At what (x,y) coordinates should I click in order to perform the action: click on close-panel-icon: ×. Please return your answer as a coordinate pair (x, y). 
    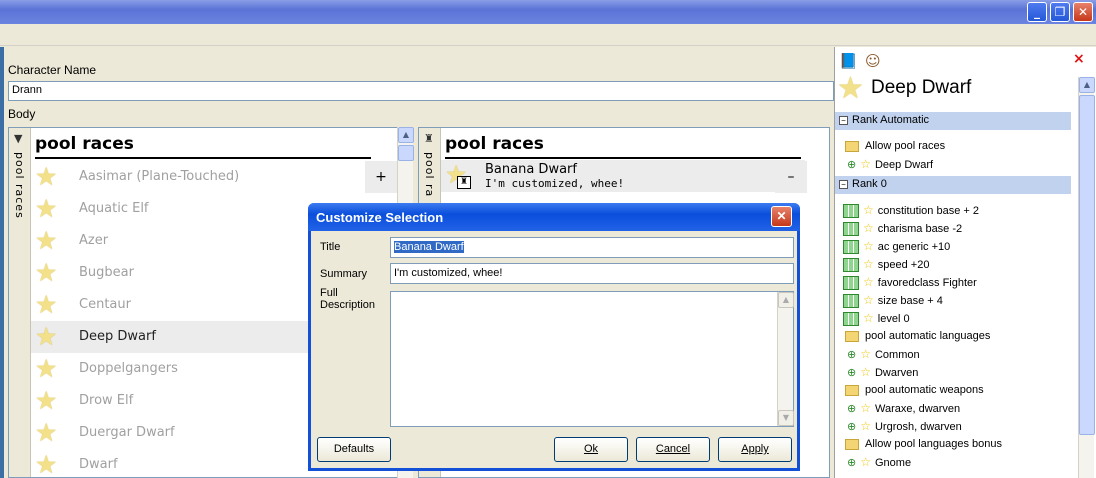
    Looking at the image, I should click on (1079, 59).